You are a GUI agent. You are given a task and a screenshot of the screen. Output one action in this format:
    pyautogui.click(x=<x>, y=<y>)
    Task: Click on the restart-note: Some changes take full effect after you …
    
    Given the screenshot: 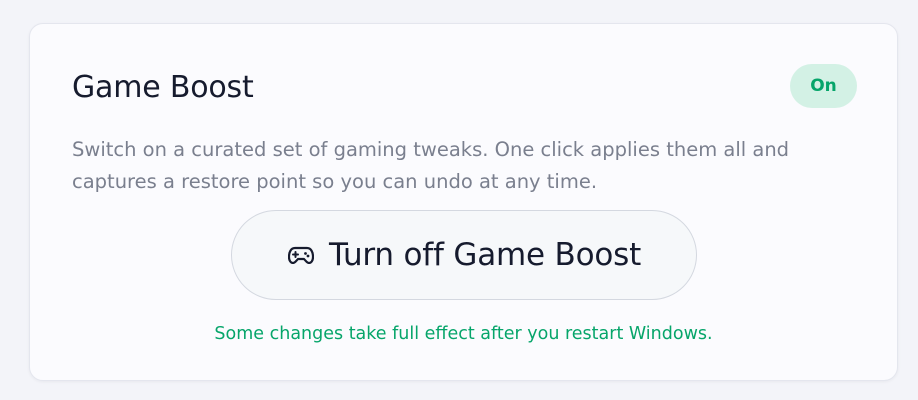 What is the action you would take?
    pyautogui.click(x=463, y=334)
    